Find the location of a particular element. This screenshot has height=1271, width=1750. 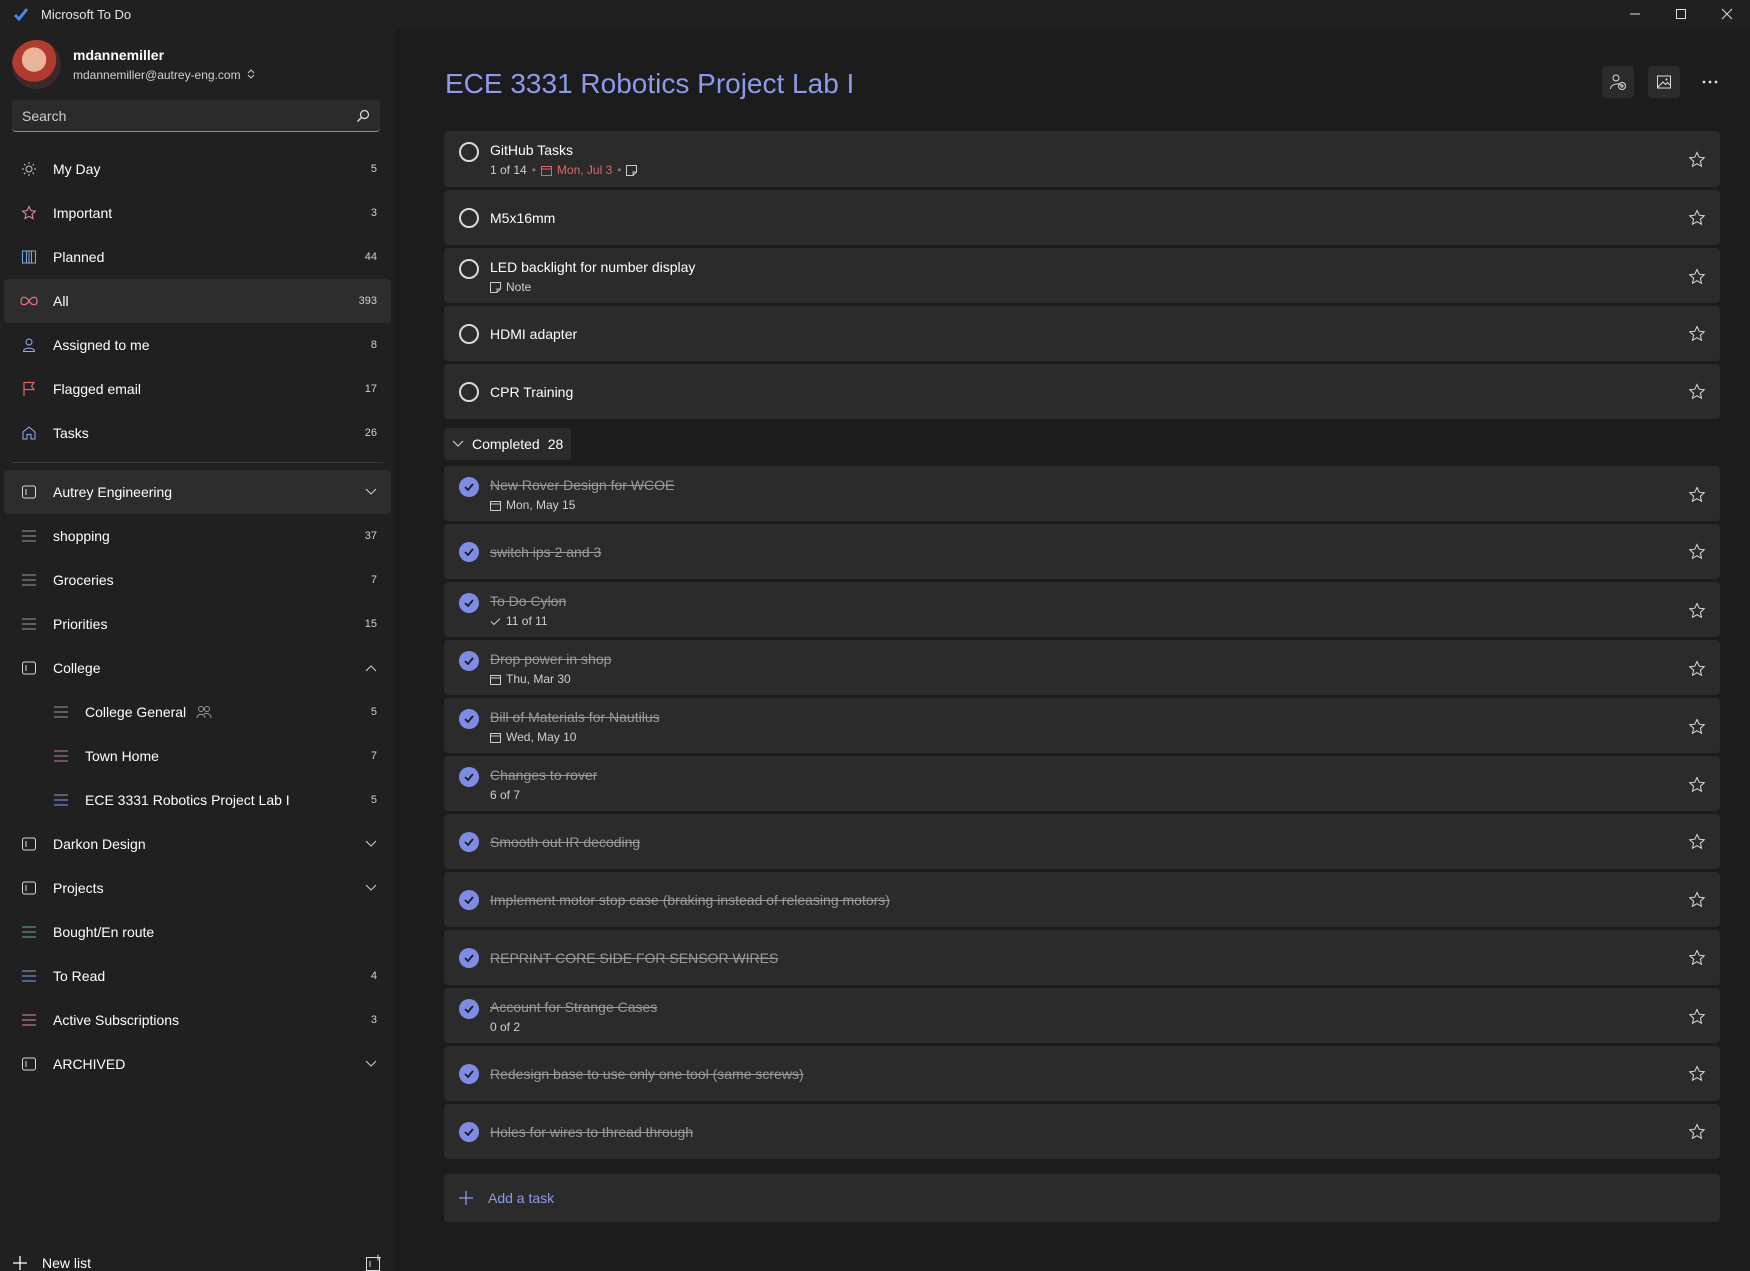

completed-task-item: Drop power in shop Thu, Mar 30 is located at coordinates (1082, 667).